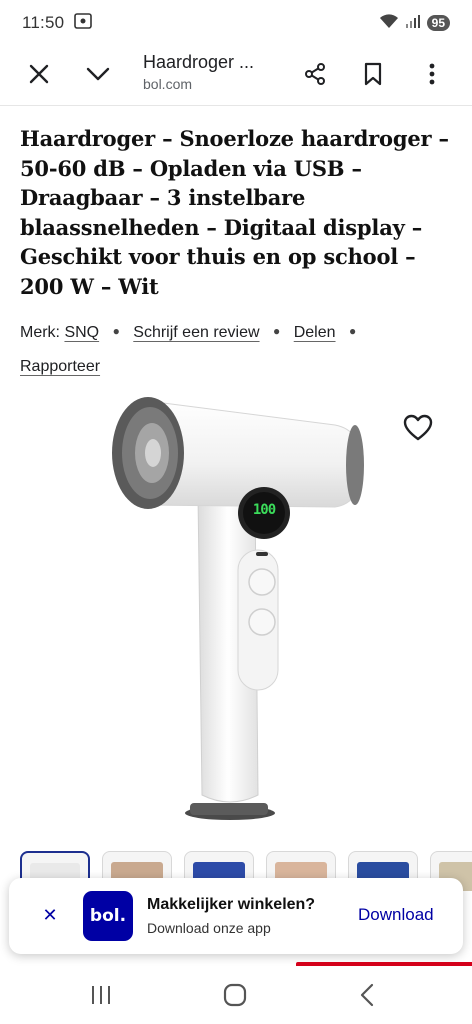  I want to click on close-banner-icon: ✕, so click(50, 915).